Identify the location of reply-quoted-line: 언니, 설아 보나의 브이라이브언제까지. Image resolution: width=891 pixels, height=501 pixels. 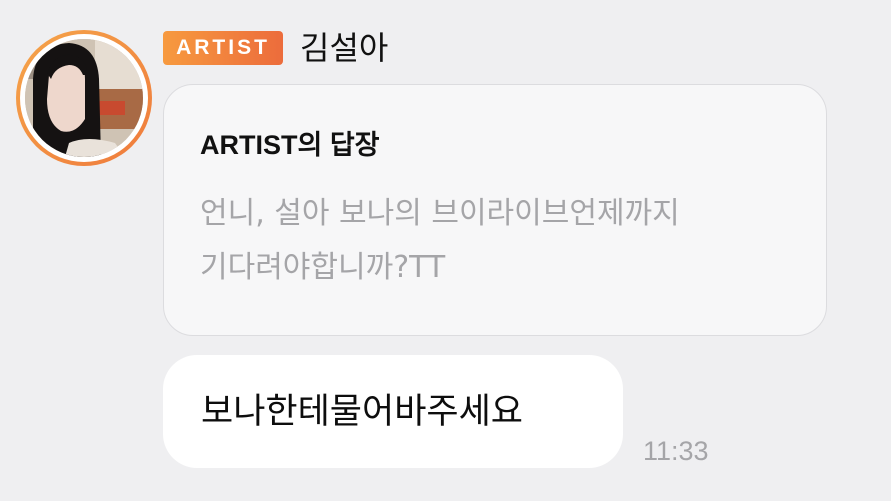
(440, 213).